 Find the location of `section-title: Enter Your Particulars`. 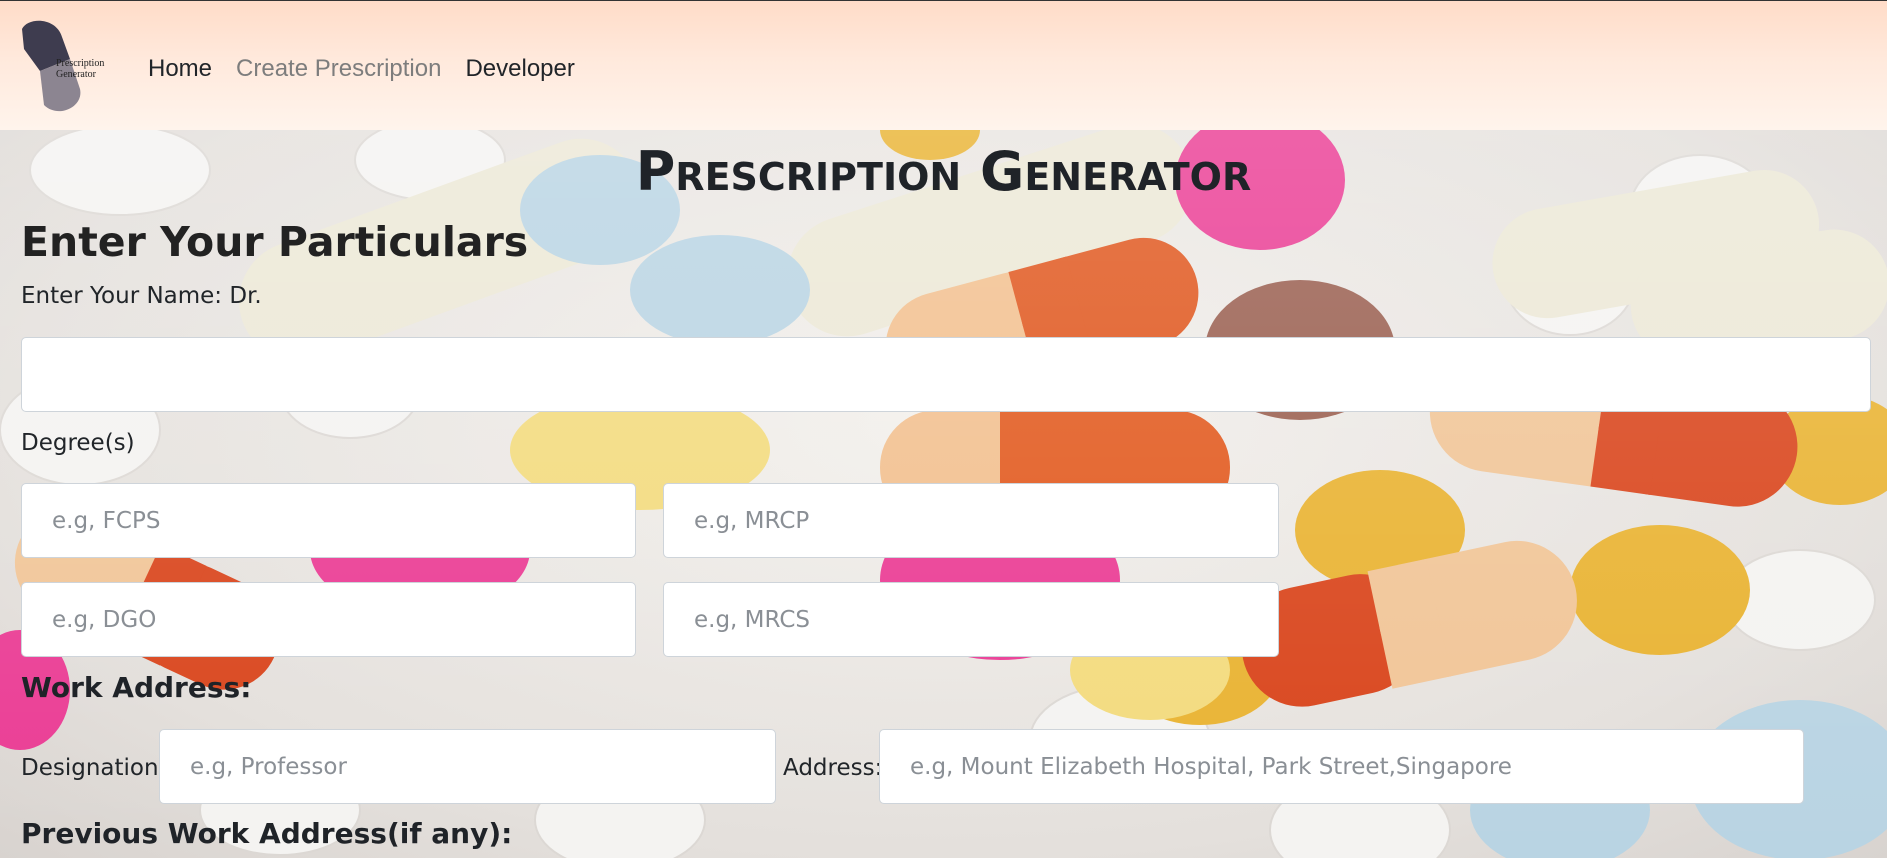

section-title: Enter Your Particulars is located at coordinates (275, 242).